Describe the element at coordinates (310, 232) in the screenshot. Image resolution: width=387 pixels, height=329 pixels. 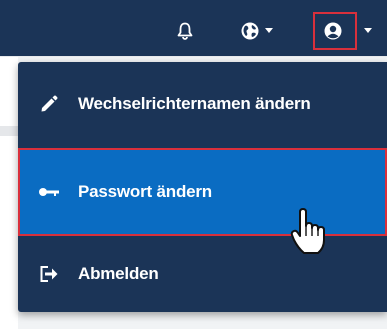
I see `pointer-cursor-icon` at that location.